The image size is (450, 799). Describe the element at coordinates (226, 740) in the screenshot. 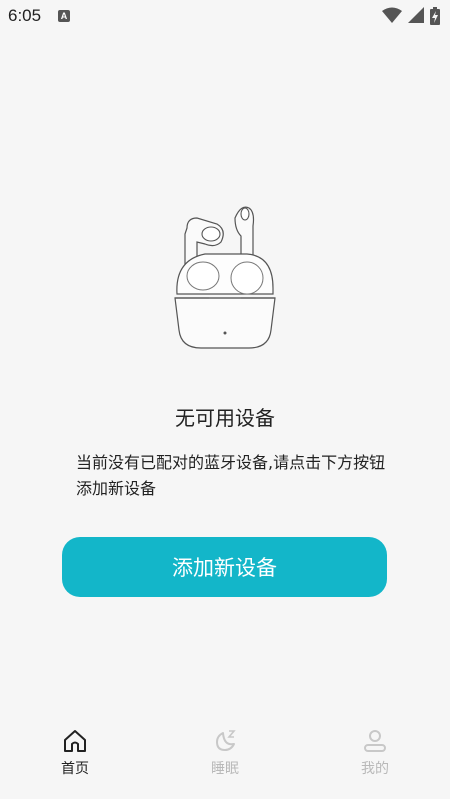

I see `sleep-moon-icon` at that location.